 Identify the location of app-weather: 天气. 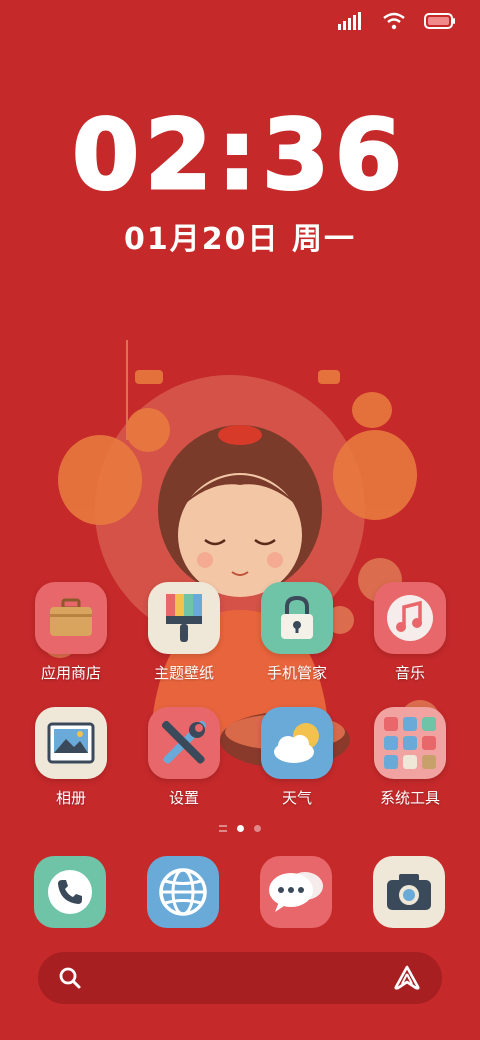
(297, 757).